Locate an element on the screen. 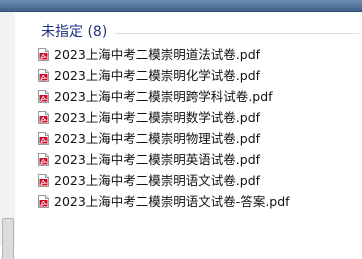 This screenshot has height=259, width=362. vertical-scrollbar is located at coordinates (7, 135).